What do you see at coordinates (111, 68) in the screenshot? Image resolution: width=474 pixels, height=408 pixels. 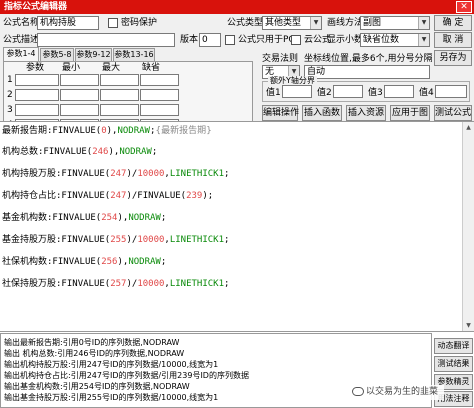 I see `param-header-max: 最大` at bounding box center [111, 68].